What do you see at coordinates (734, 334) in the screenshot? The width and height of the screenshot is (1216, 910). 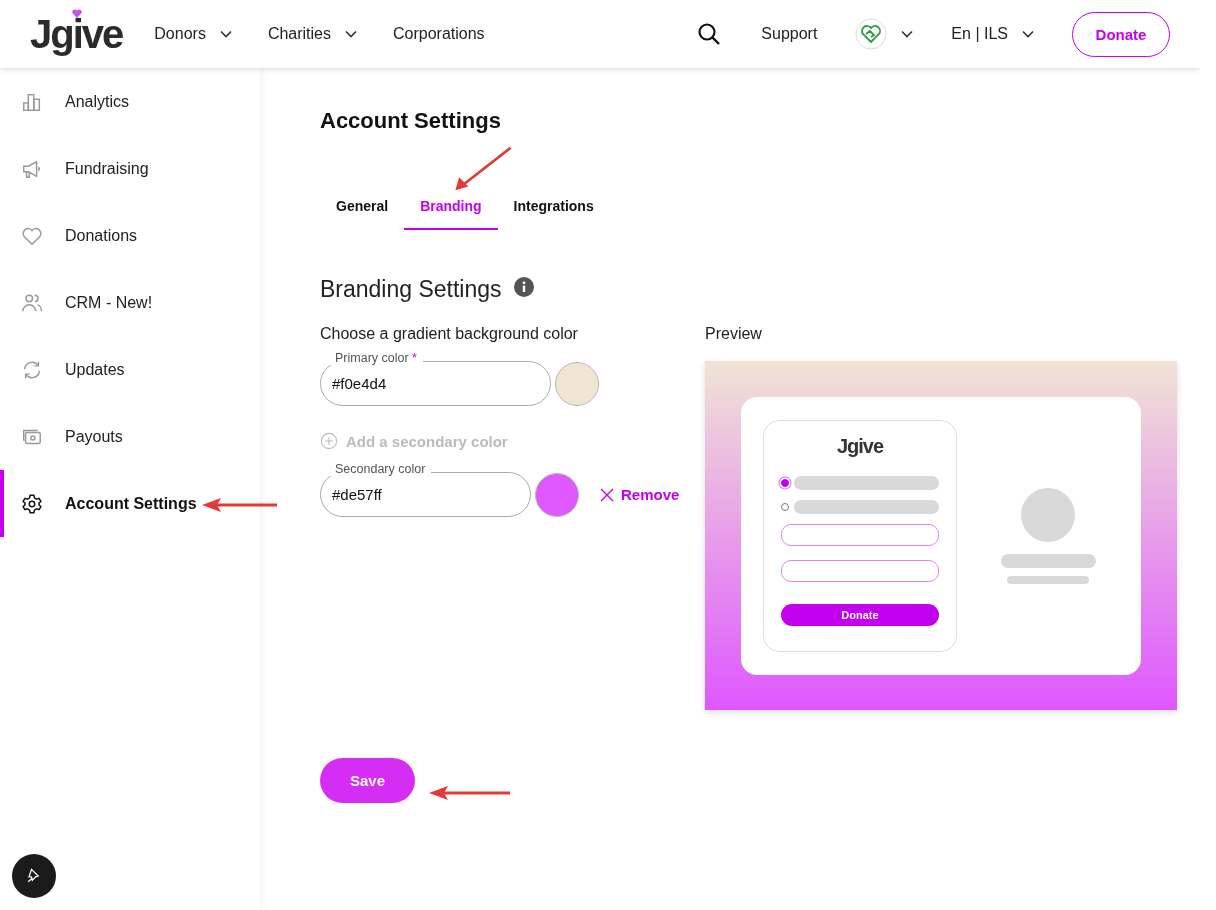 I see `preview-label: Preview` at bounding box center [734, 334].